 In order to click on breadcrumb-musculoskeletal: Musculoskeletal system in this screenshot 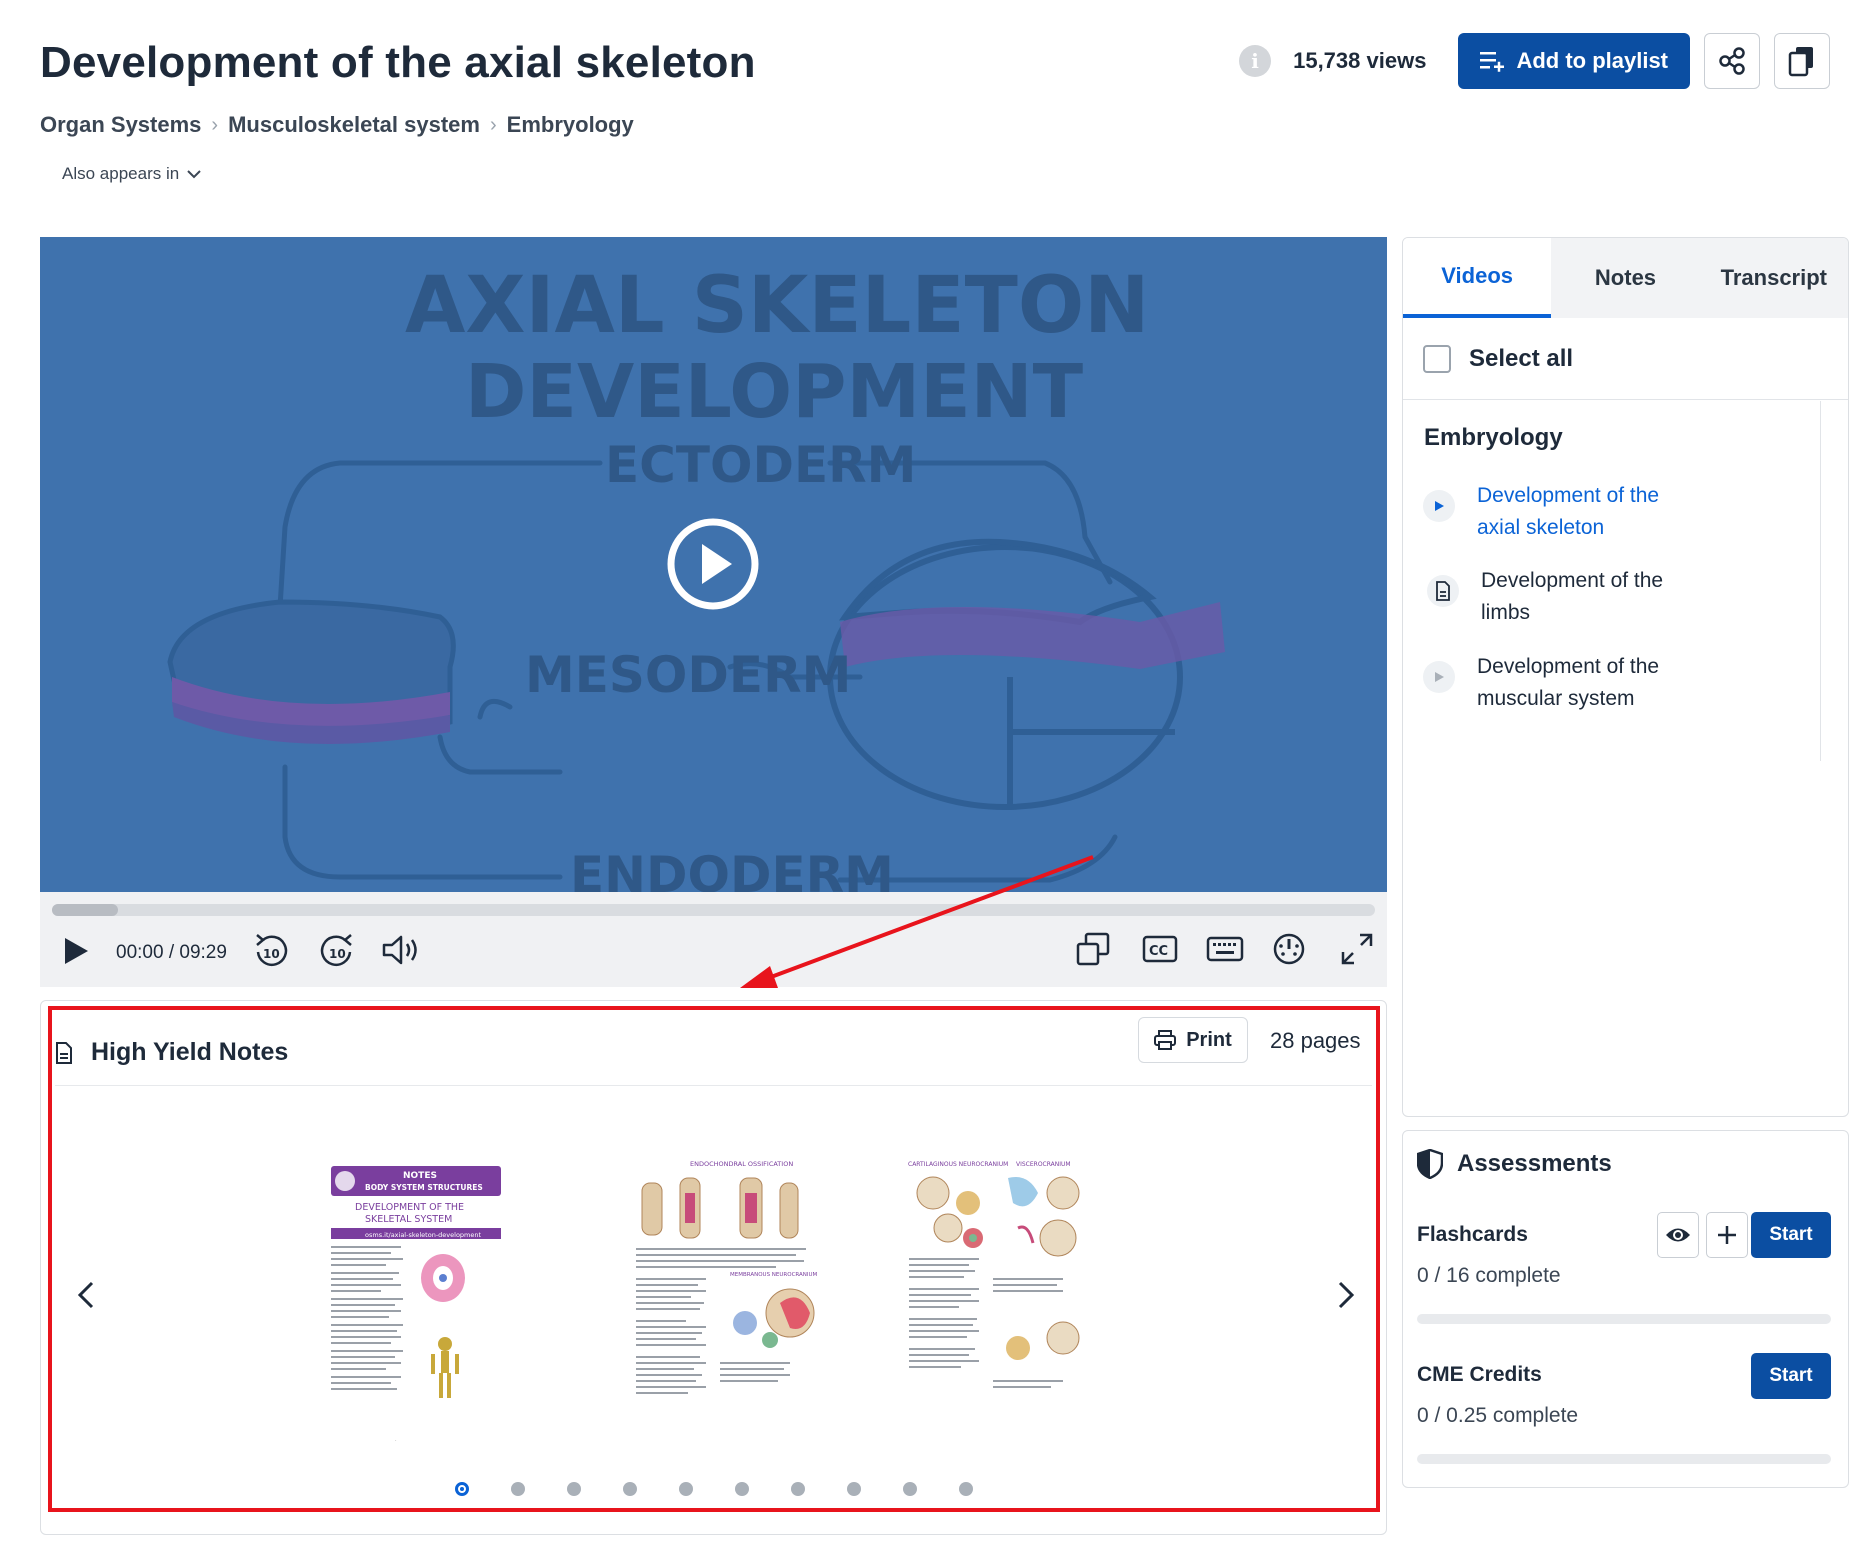, I will do `click(354, 125)`.